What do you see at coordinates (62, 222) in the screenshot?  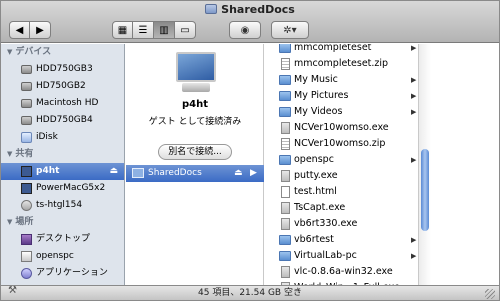 I see `sidebar-section-places: ▼ 場所` at bounding box center [62, 222].